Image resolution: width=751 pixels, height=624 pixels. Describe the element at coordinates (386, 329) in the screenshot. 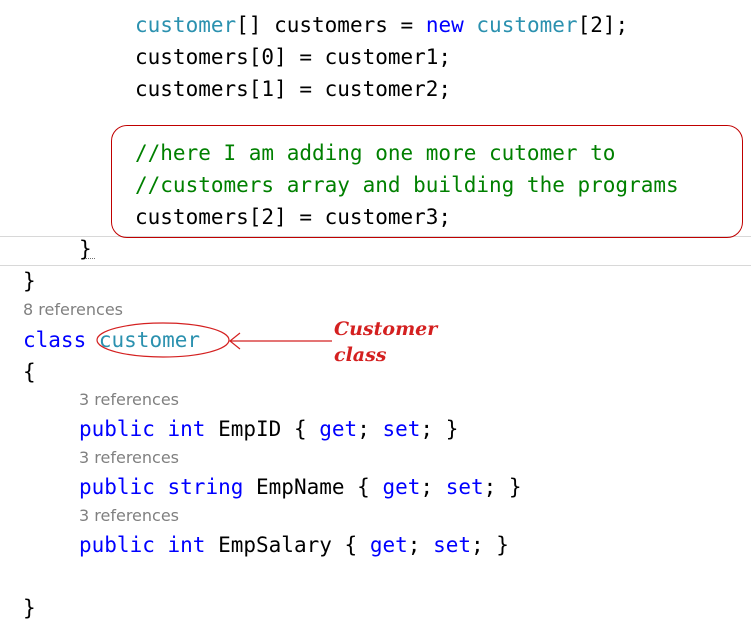

I see `annotation-line-1: Customer` at that location.